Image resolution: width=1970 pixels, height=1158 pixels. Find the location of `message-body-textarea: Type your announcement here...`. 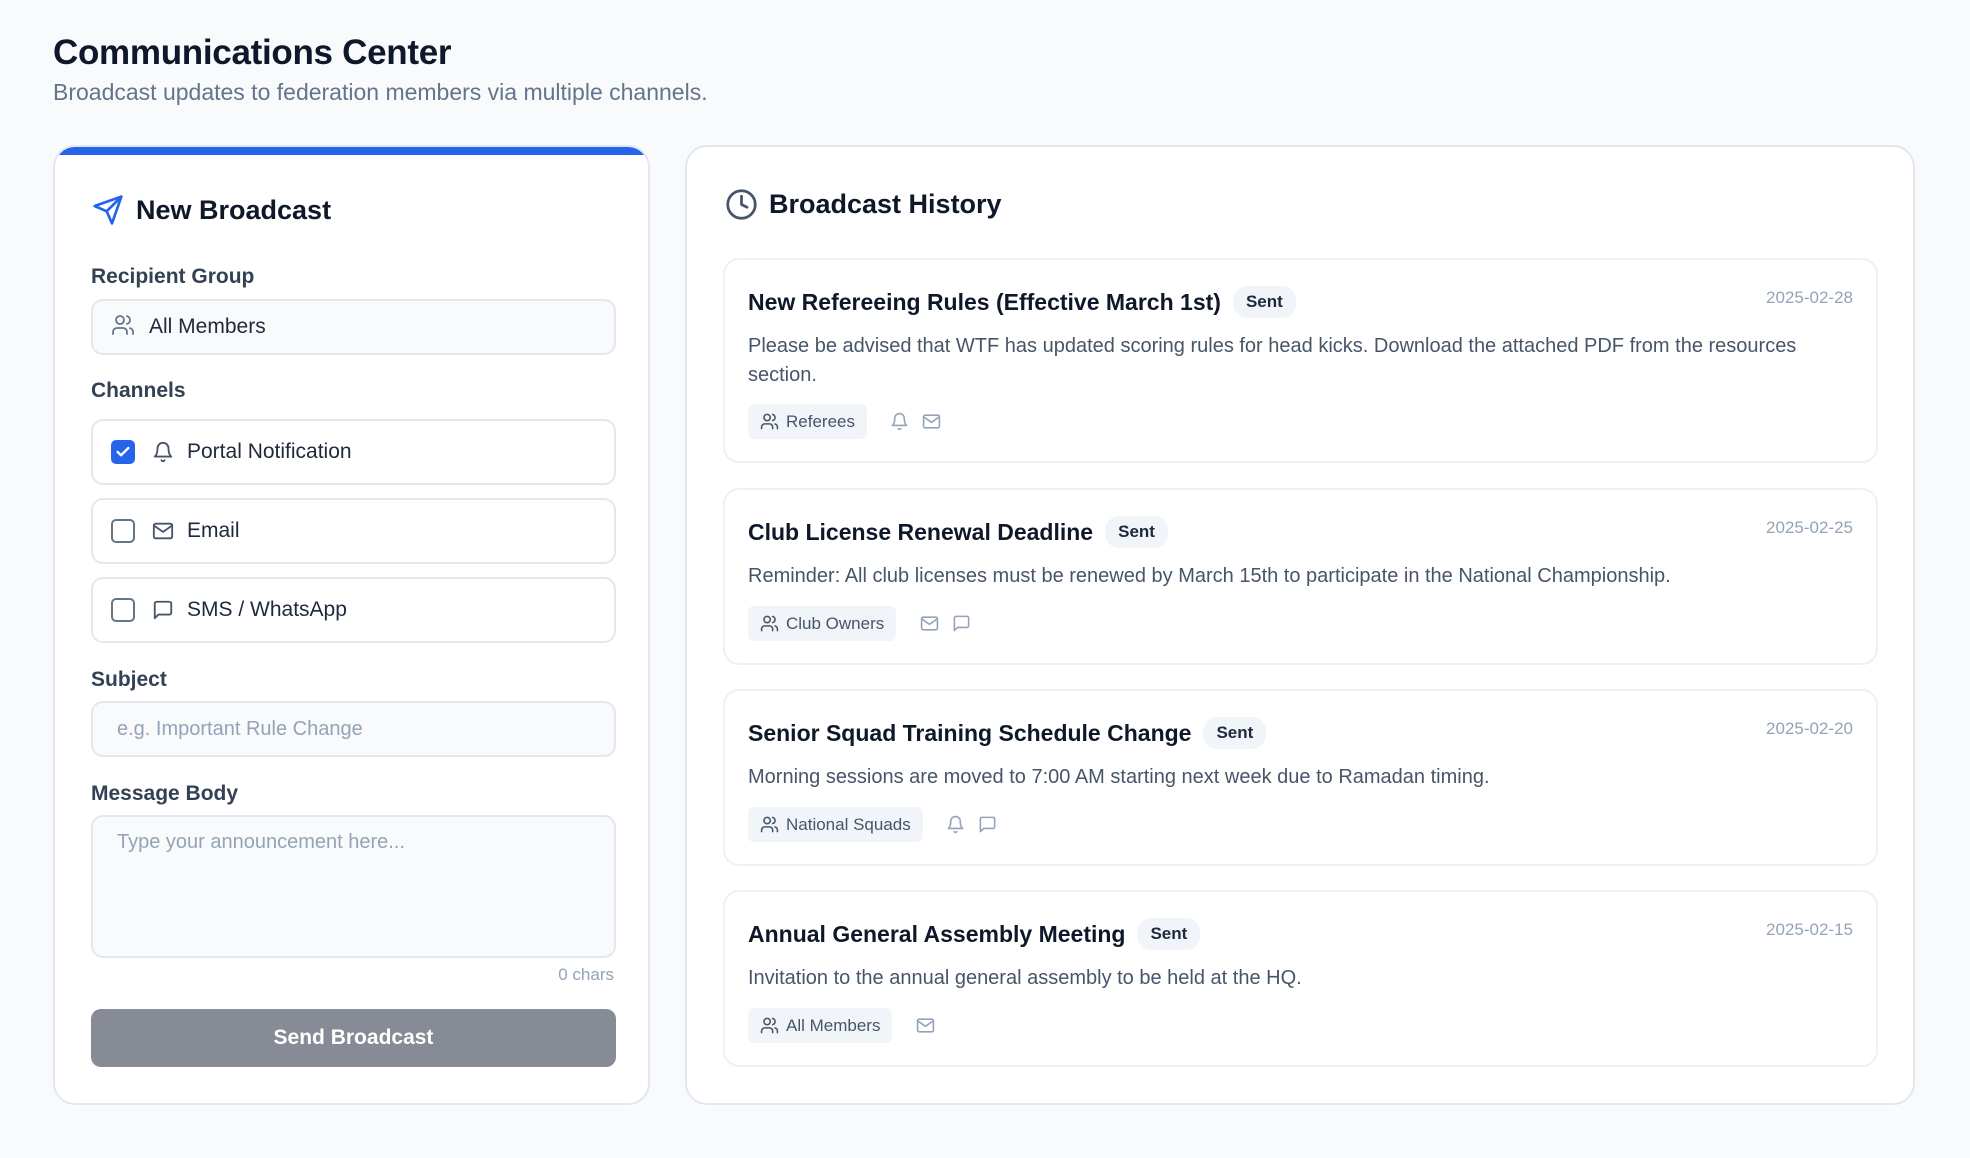

message-body-textarea: Type your announcement here... is located at coordinates (353, 886).